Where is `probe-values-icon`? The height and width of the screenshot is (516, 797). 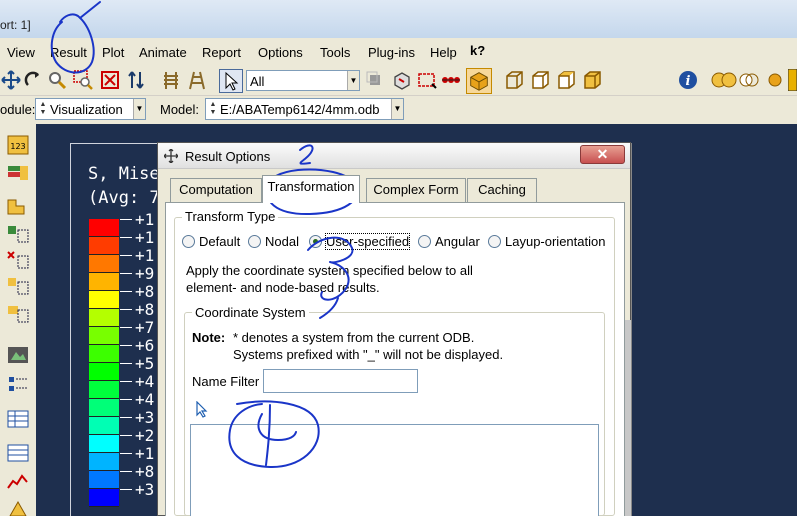 probe-values-icon is located at coordinates (18, 453).